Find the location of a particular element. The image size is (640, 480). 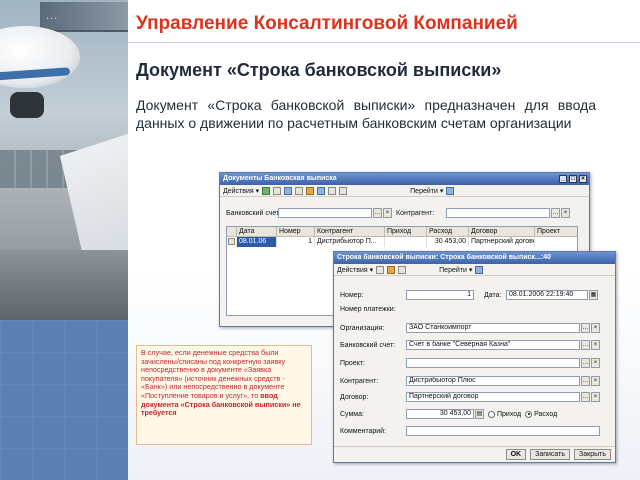

table-icon-column is located at coordinates (232, 232).